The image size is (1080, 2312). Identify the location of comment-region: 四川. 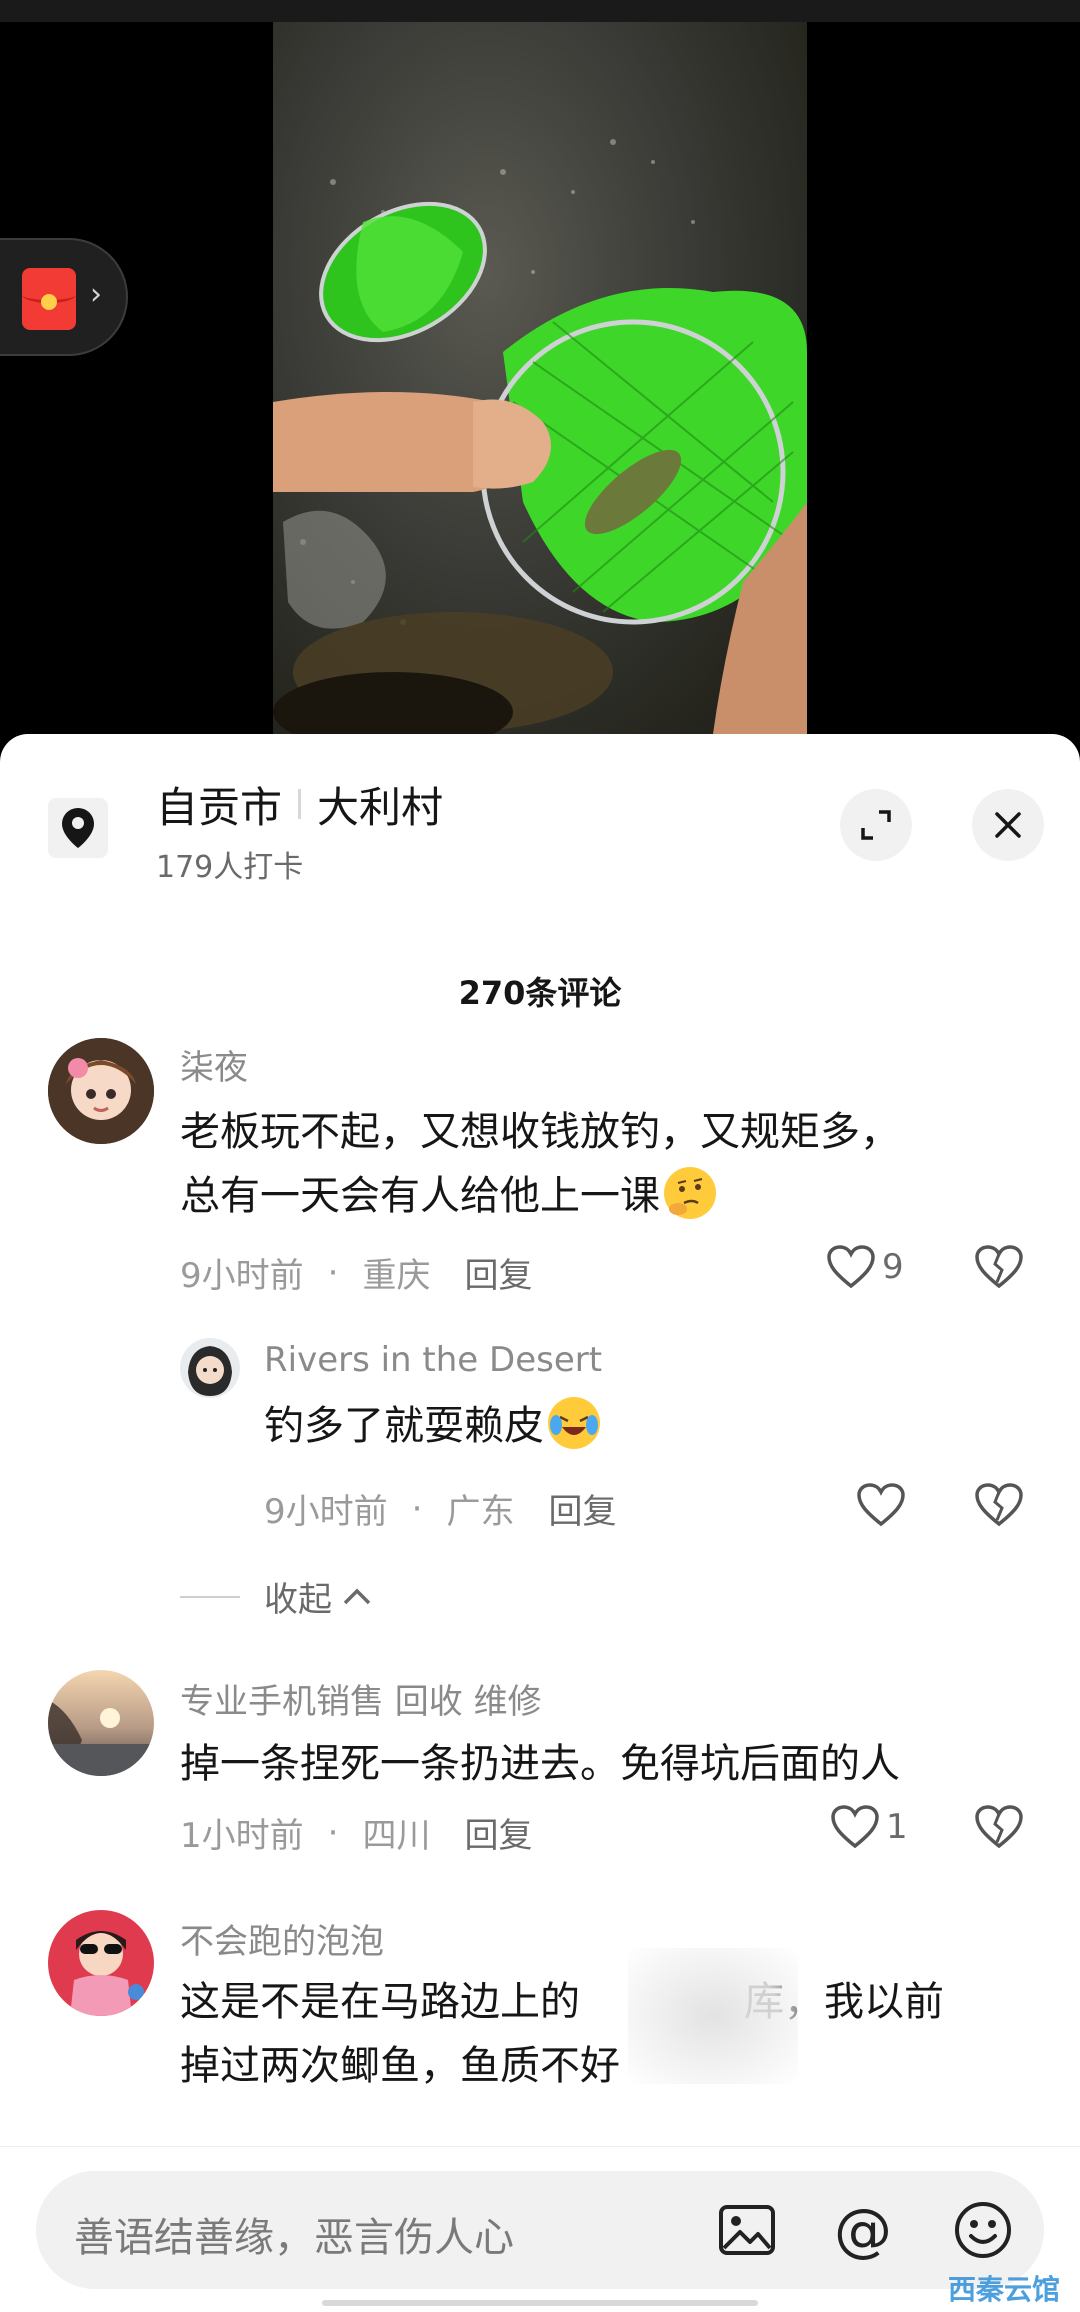
(396, 1836).